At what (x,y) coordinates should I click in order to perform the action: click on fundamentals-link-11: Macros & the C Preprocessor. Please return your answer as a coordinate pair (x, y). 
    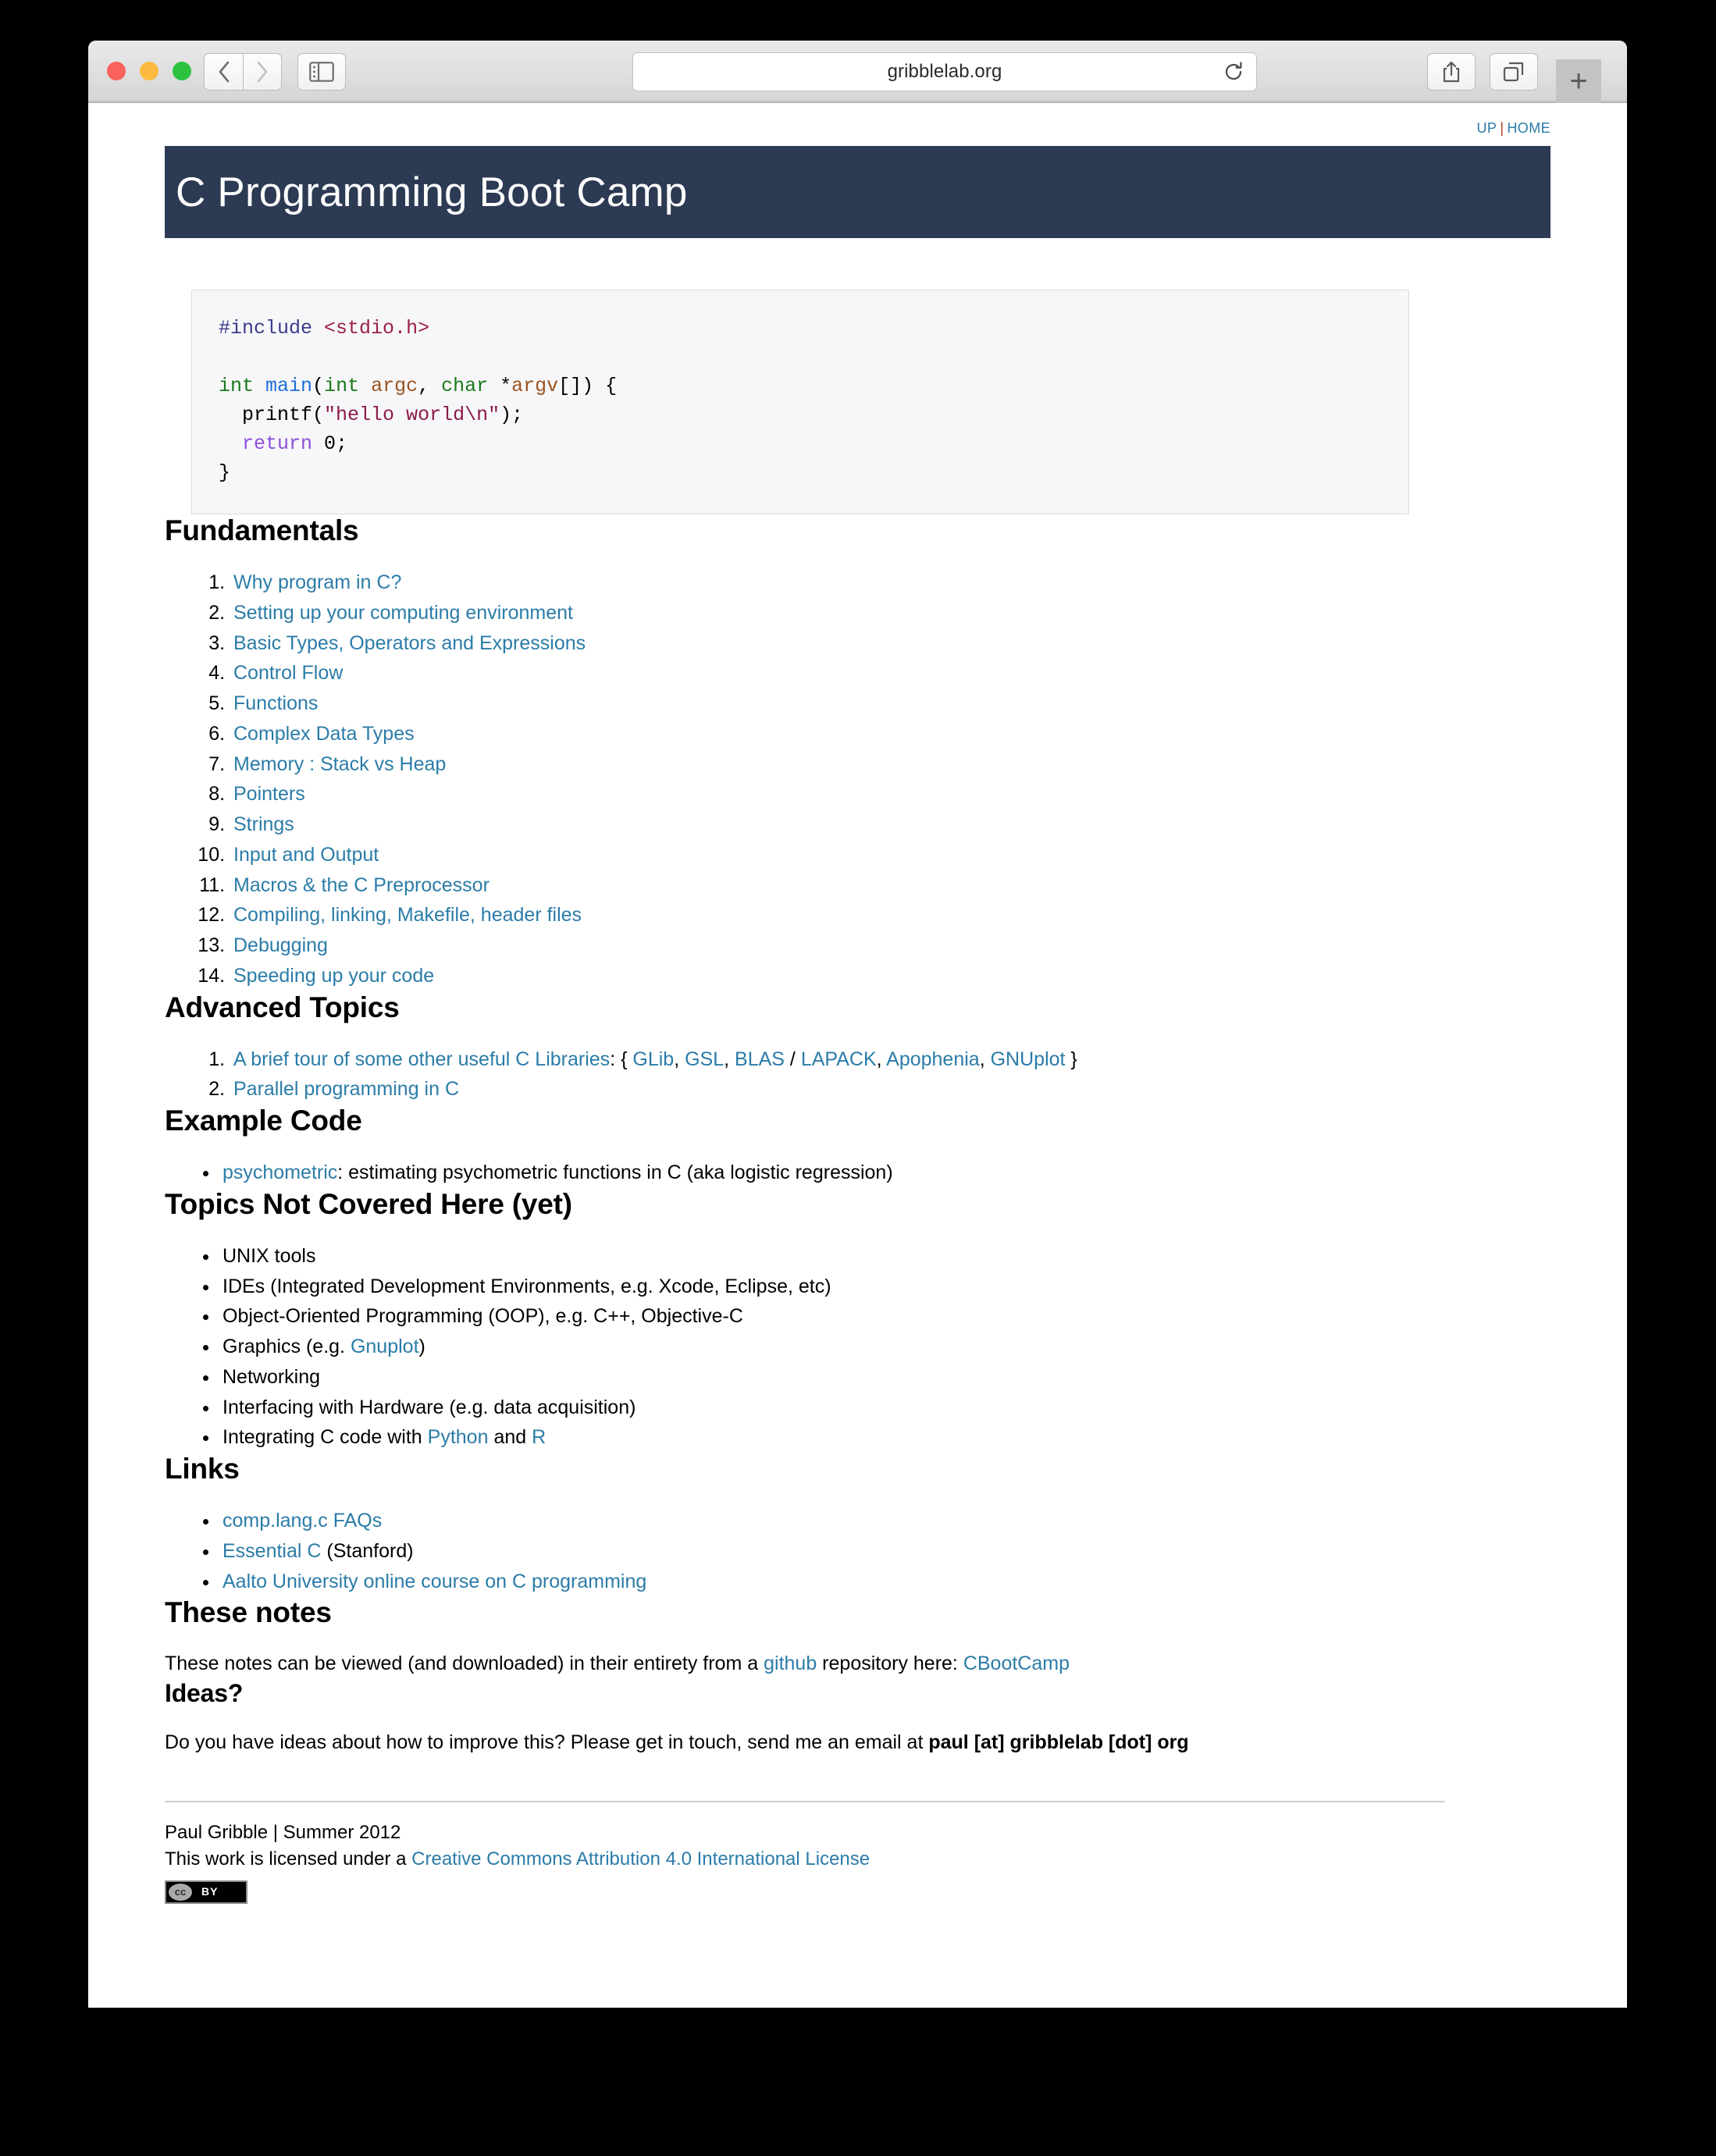
    Looking at the image, I should click on (361, 885).